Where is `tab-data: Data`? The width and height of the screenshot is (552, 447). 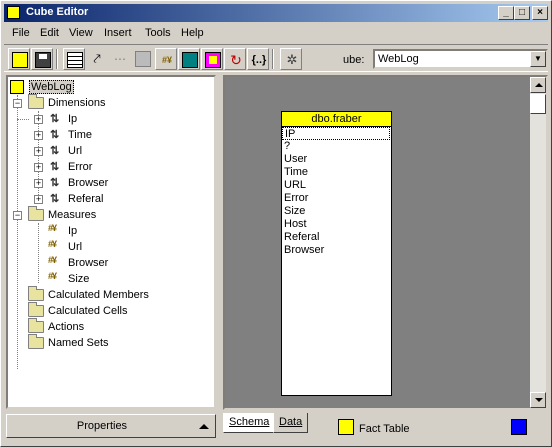
tab-data: Data is located at coordinates (291, 423).